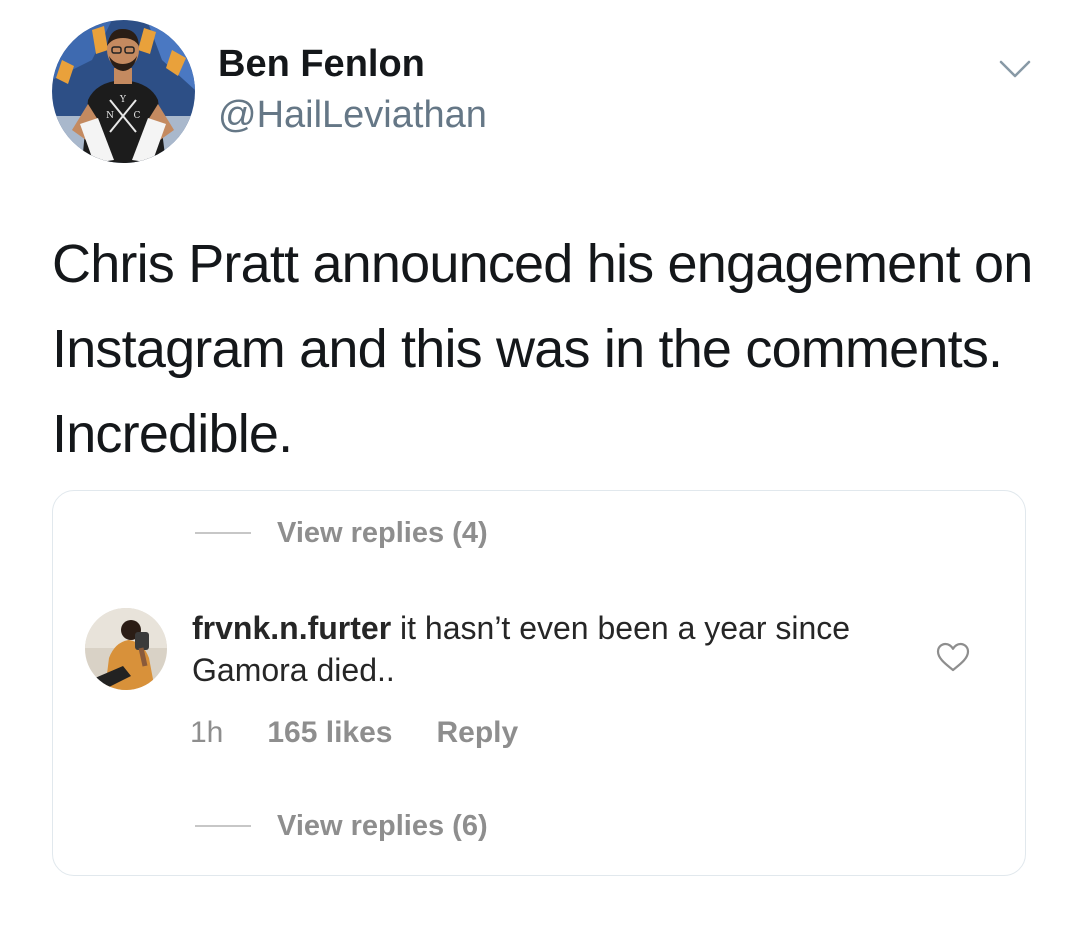  Describe the element at coordinates (329, 733) in the screenshot. I see `comment-likes: 165 likes` at that location.